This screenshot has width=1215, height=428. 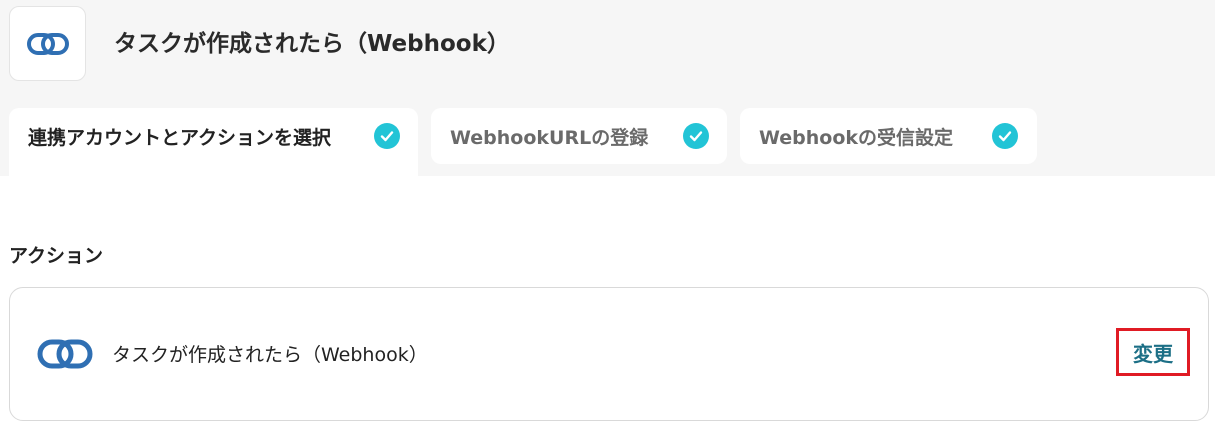 I want to click on tab-webhook-url-registration: WebhookURLの登録, so click(x=579, y=136).